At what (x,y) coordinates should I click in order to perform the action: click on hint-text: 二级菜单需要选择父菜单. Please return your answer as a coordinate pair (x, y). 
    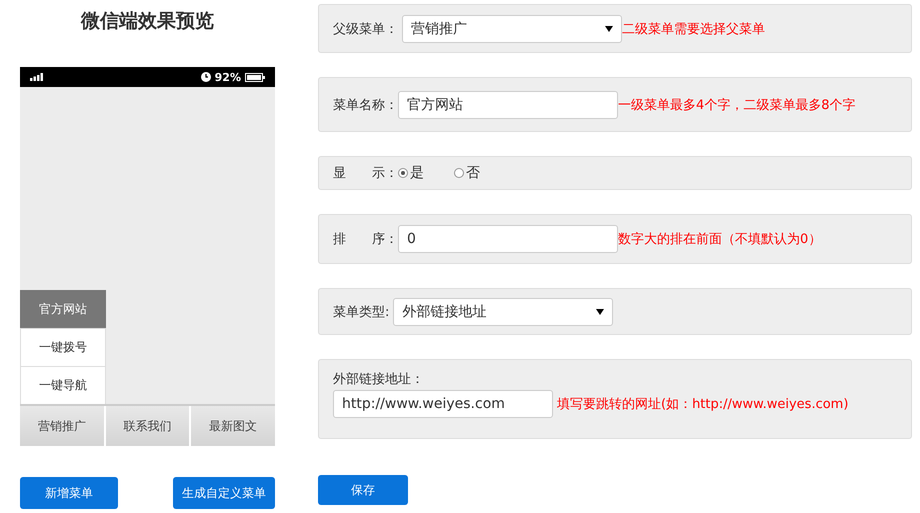
    Looking at the image, I should click on (693, 29).